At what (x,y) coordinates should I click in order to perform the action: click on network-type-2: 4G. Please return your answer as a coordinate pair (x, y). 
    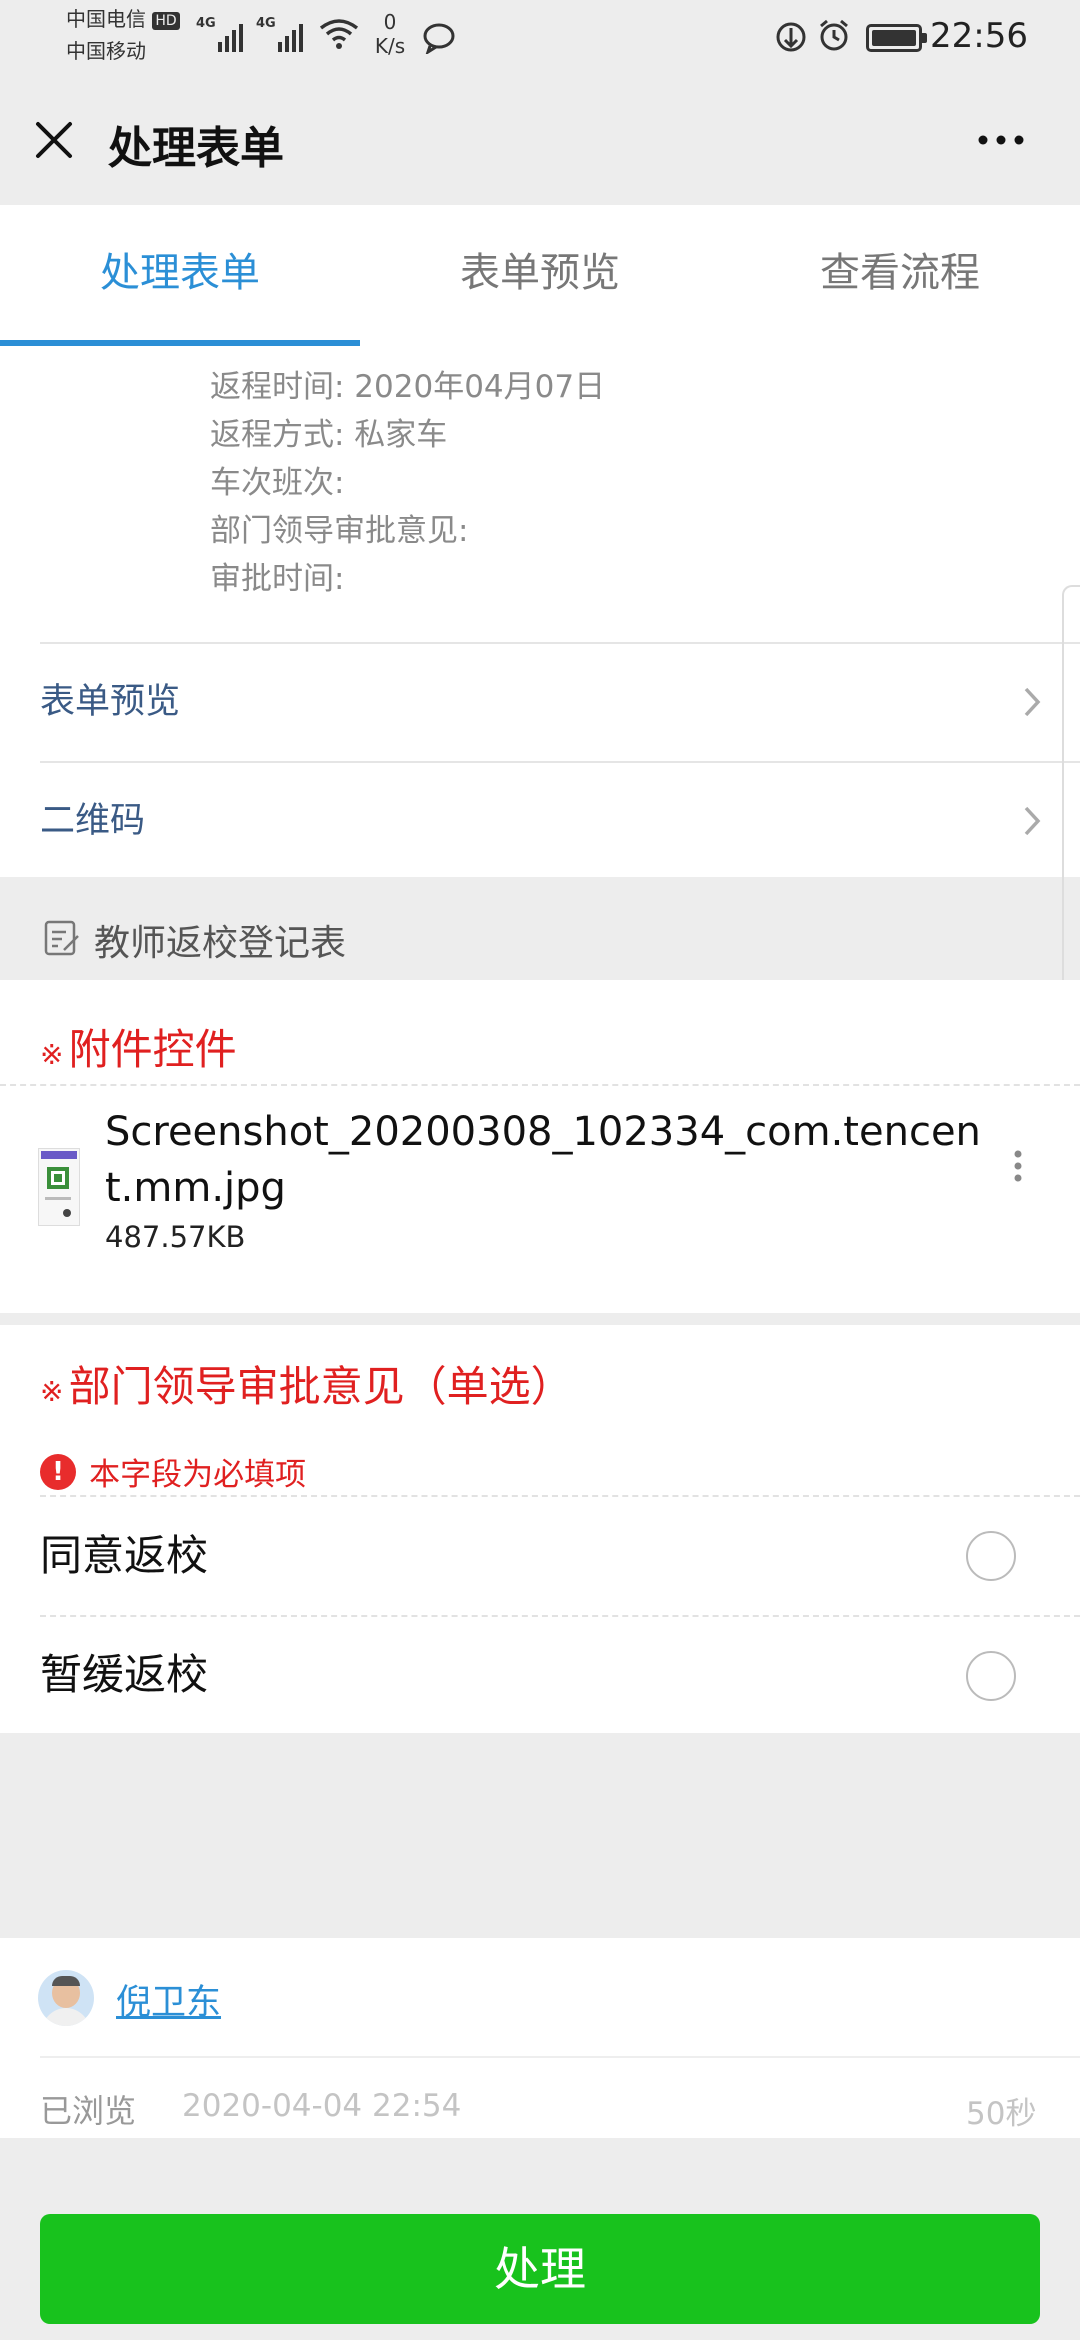
    Looking at the image, I should click on (266, 23).